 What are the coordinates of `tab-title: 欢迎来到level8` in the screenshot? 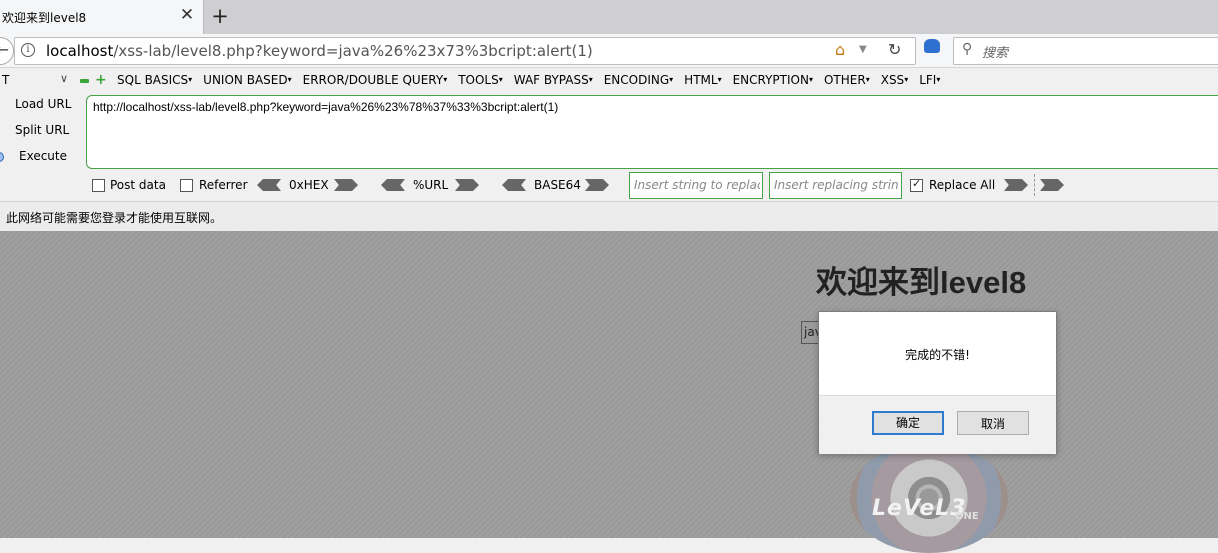 It's located at (44, 18).